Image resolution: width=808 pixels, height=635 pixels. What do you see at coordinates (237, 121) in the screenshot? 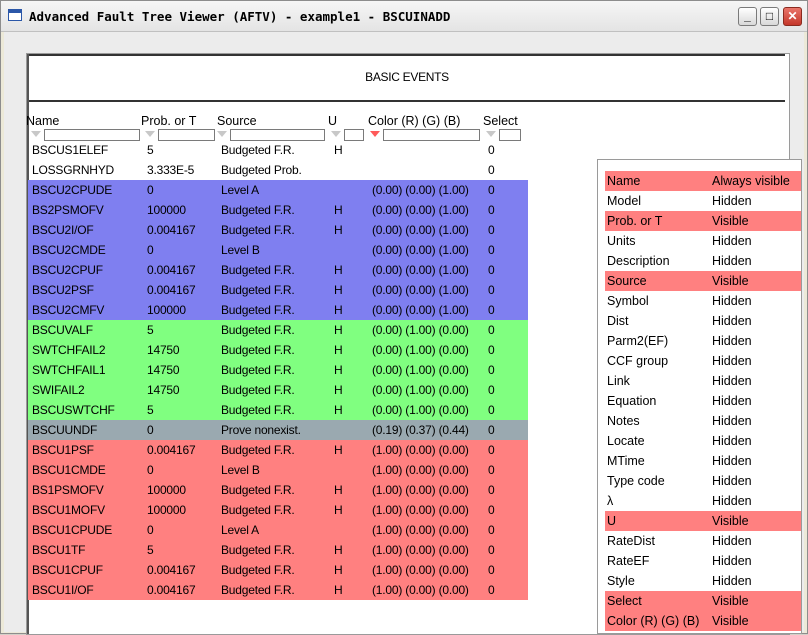
I see `column-header-source: Source` at bounding box center [237, 121].